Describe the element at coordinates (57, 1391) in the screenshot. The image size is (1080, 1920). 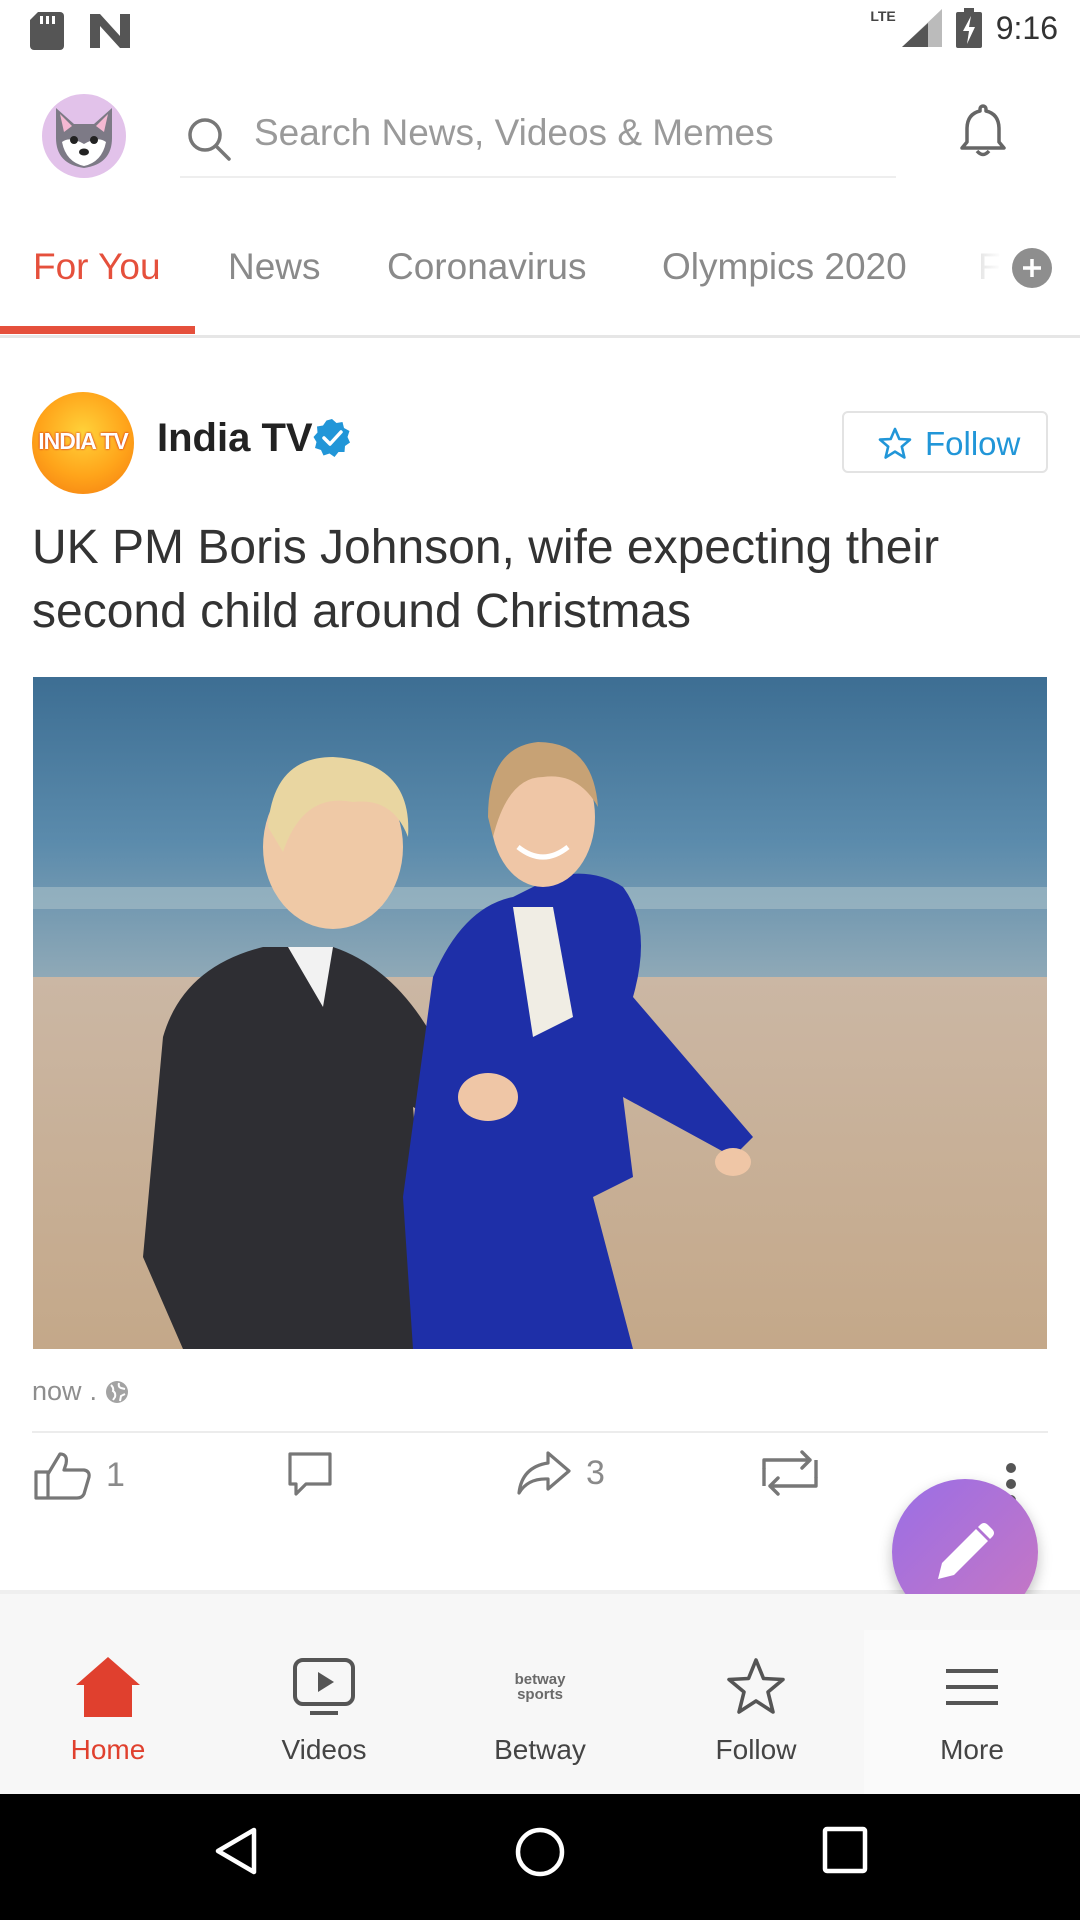
I see `post-time: now` at that location.